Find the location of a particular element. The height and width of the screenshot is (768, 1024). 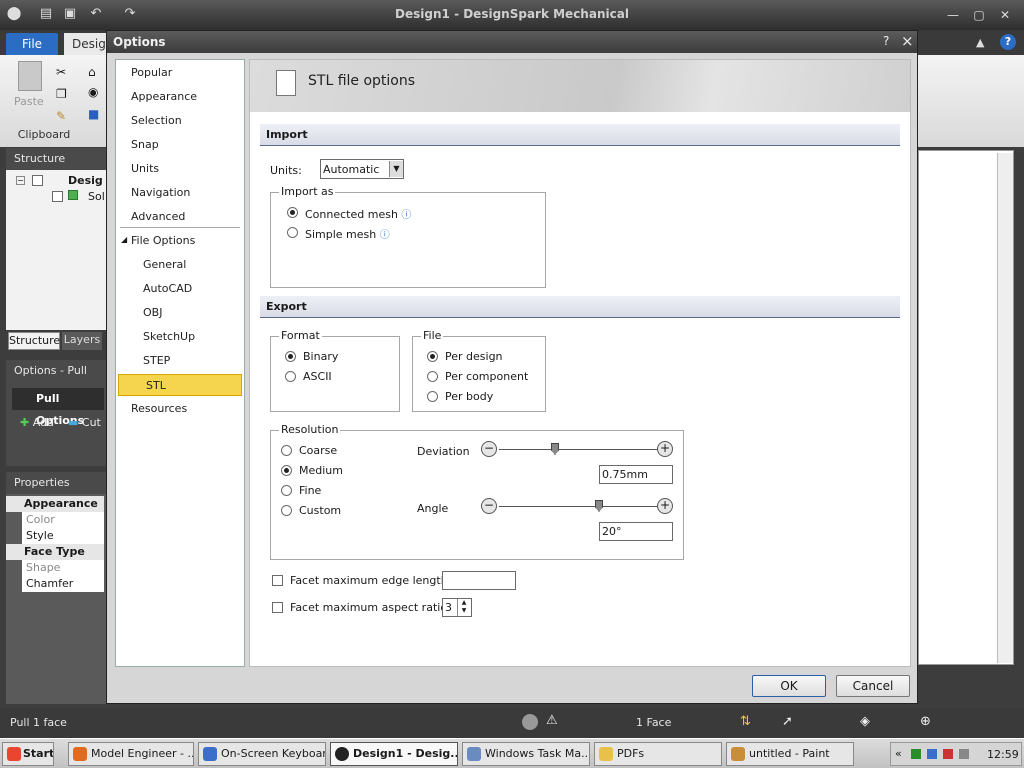

tray-monitor-icon is located at coordinates (932, 754).